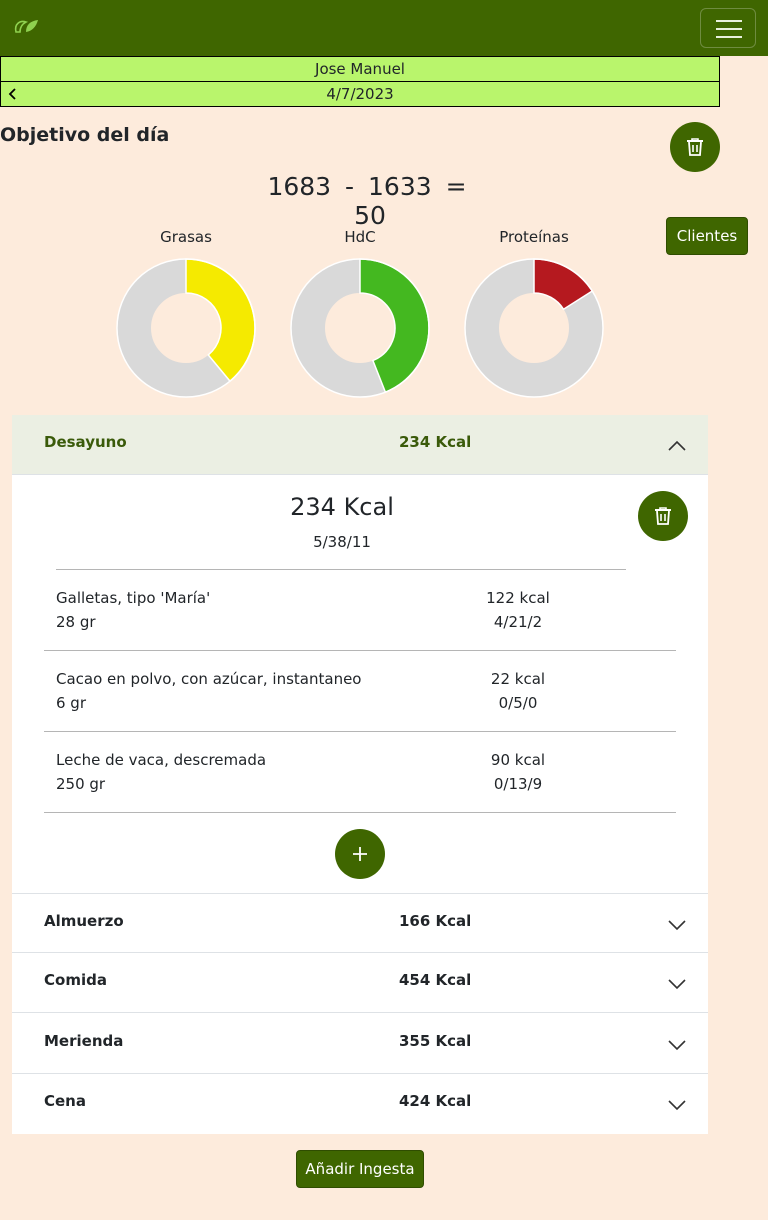 The image size is (768, 1220). Describe the element at coordinates (518, 622) in the screenshot. I see `food-macros: 4/21/2` at that location.